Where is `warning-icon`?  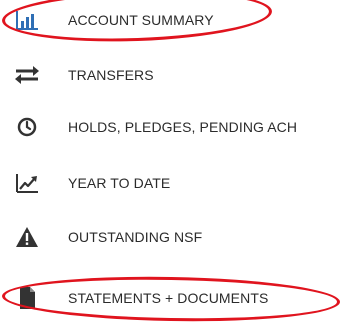
warning-icon is located at coordinates (27, 237).